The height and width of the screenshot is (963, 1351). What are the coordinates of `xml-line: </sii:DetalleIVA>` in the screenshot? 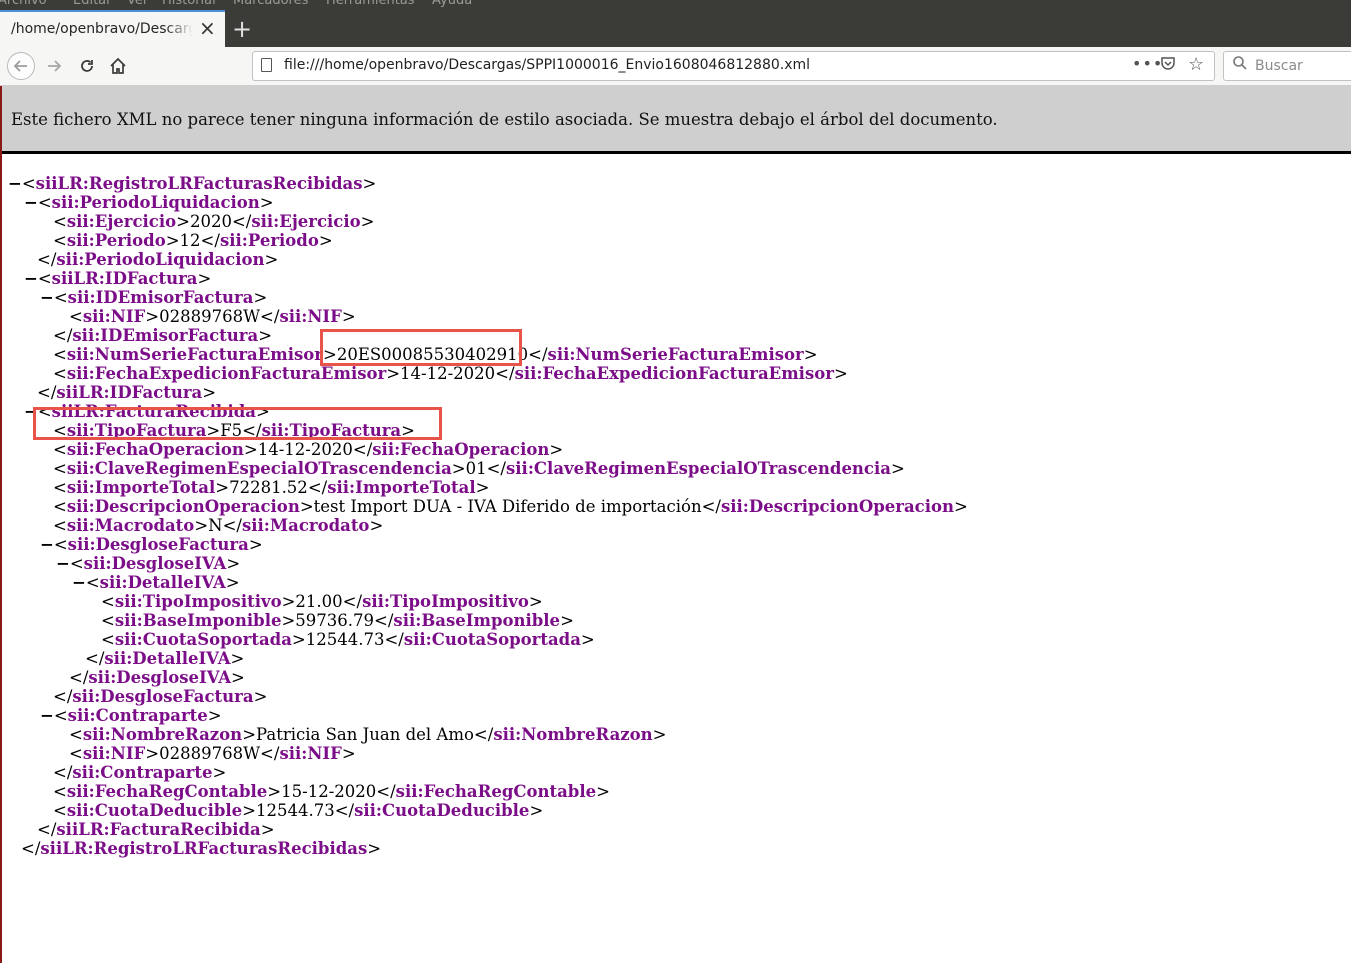 It's located at (165, 658).